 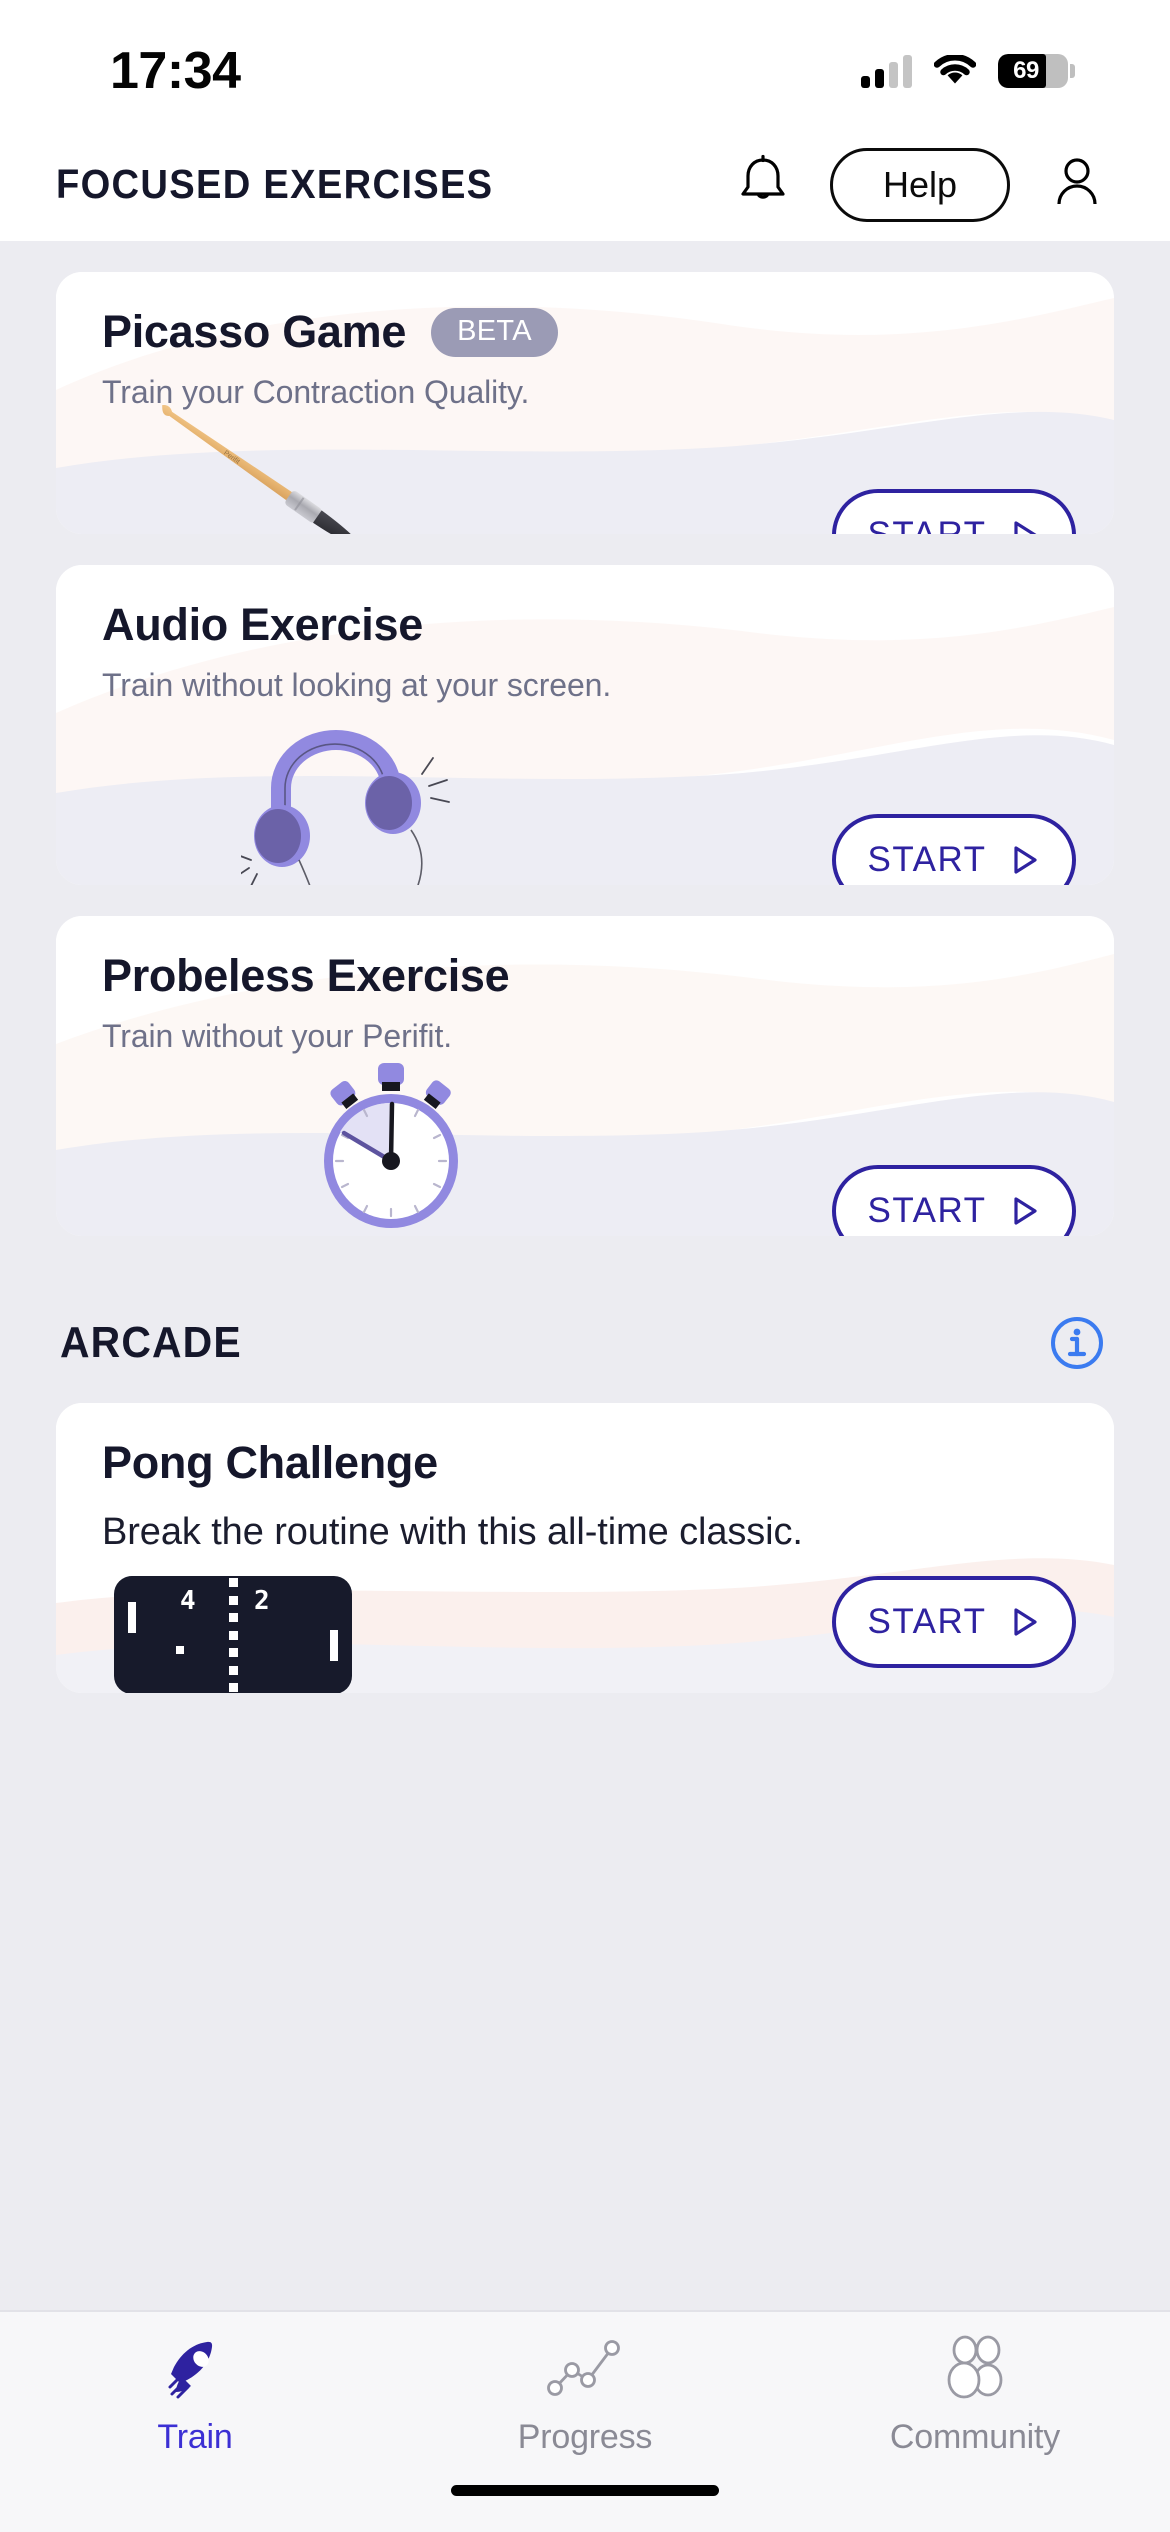 I want to click on tab-label-progress: Progress, so click(x=585, y=2437).